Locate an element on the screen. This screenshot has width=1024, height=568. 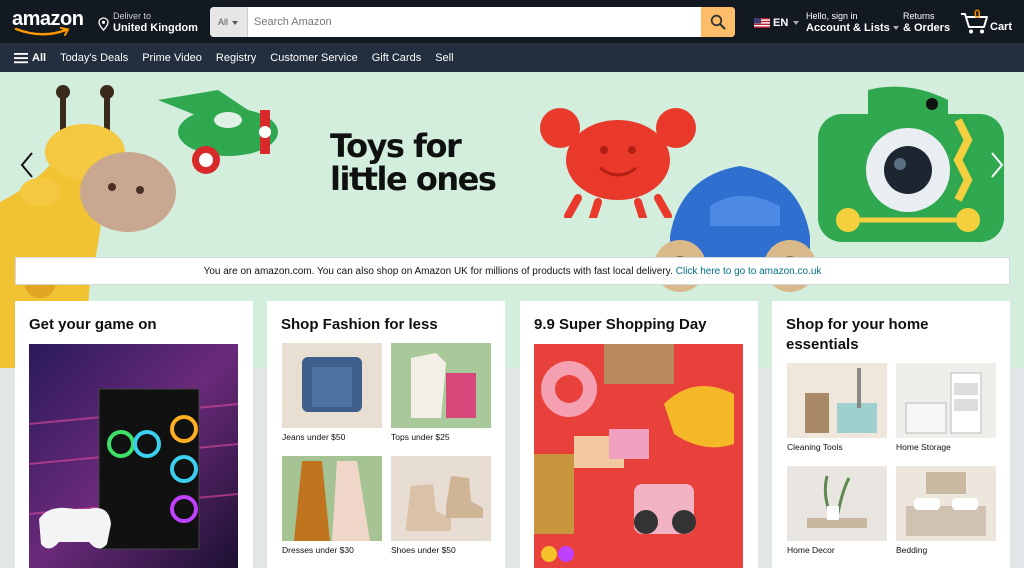
tile-shoes: Shoes under $50 is located at coordinates (441, 512).